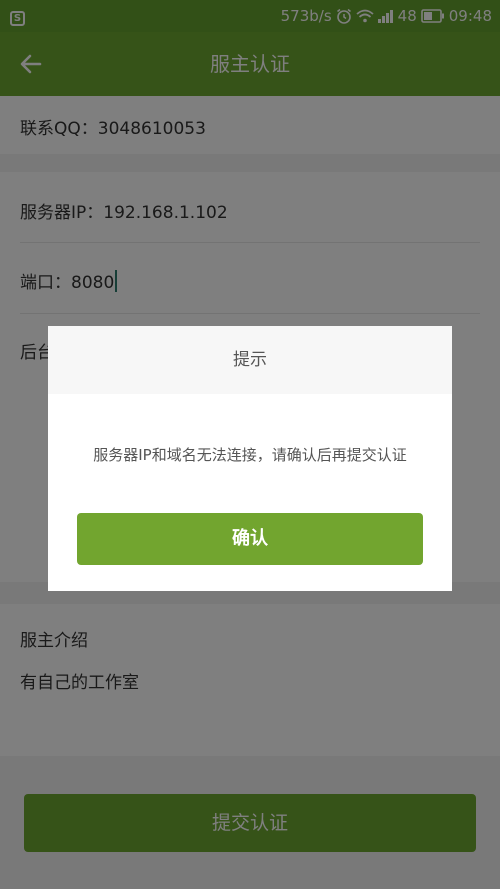 The width and height of the screenshot is (500, 889). Describe the element at coordinates (250, 455) in the screenshot. I see `dialog-message: 服务器IP和域名无法连接，请确认后再提交认证` at that location.